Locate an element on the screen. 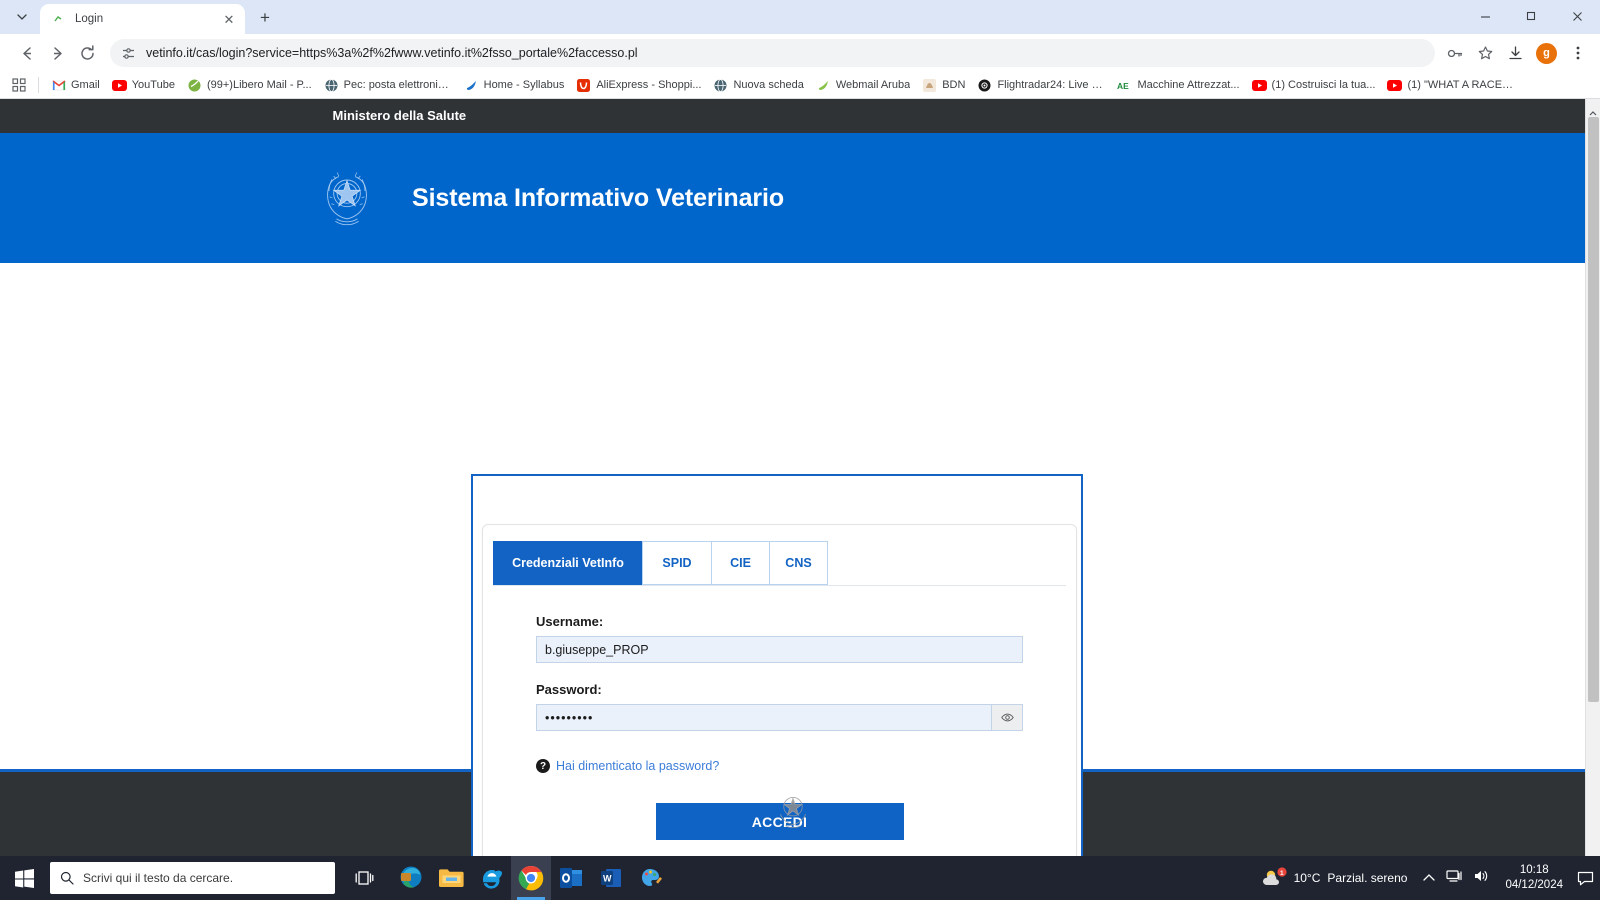 This screenshot has height=900, width=1600. tab-label: CIE is located at coordinates (740, 563).